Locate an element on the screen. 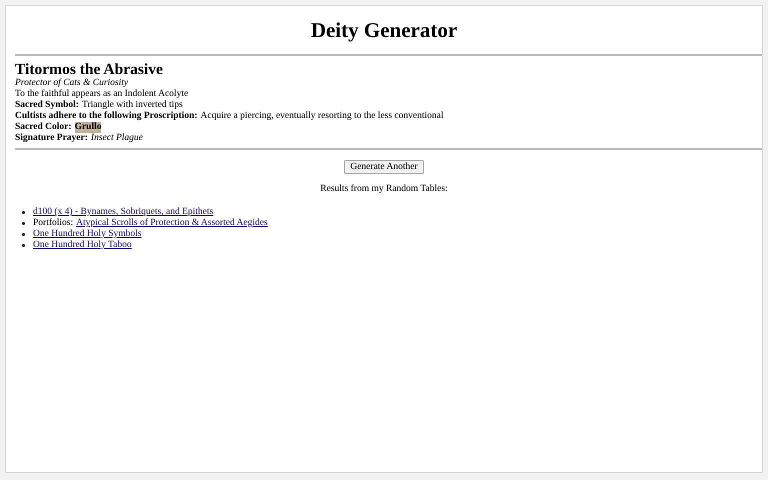  table-link: d100 (x 4) - Bynames, Sobriquets, and Epithets is located at coordinates (123, 212).